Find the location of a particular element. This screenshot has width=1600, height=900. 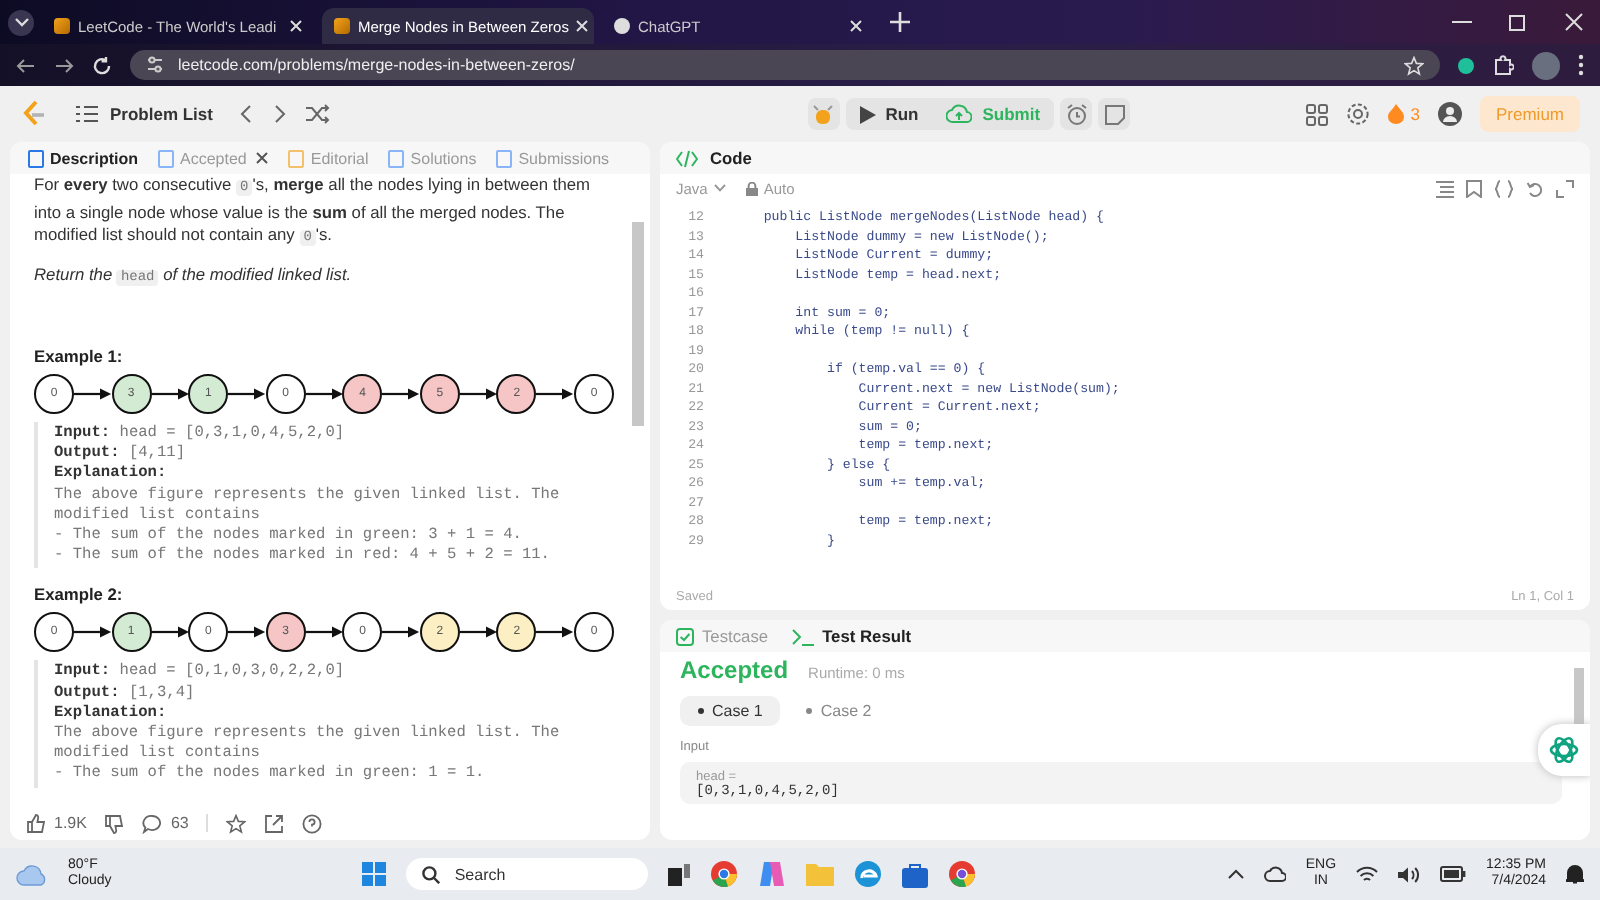

braces-icon is located at coordinates (1504, 188).